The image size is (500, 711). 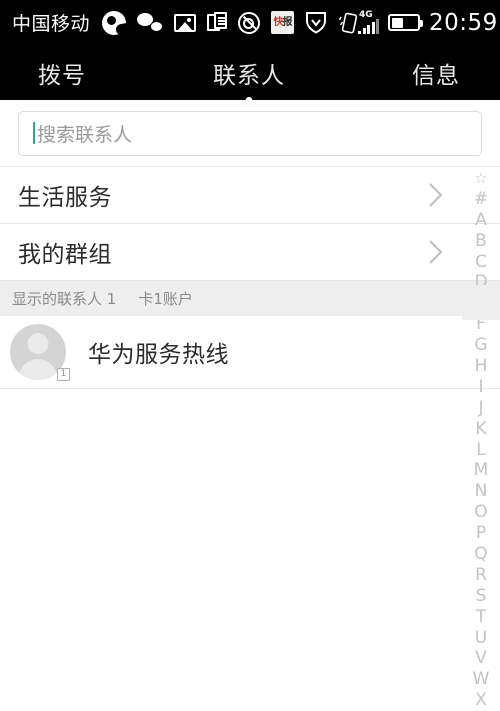 I want to click on index-item-o: O, so click(x=481, y=512).